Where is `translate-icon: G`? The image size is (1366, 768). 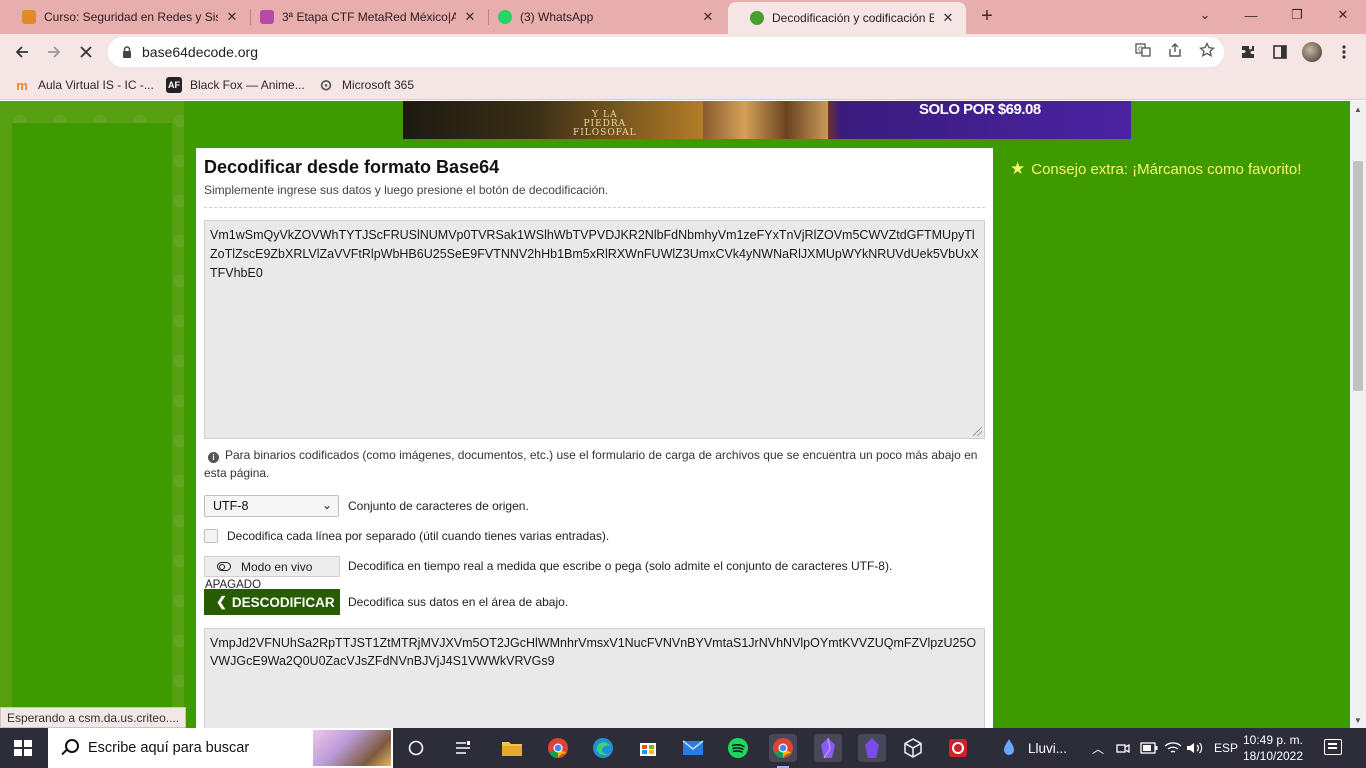
translate-icon: G is located at coordinates (1143, 50).